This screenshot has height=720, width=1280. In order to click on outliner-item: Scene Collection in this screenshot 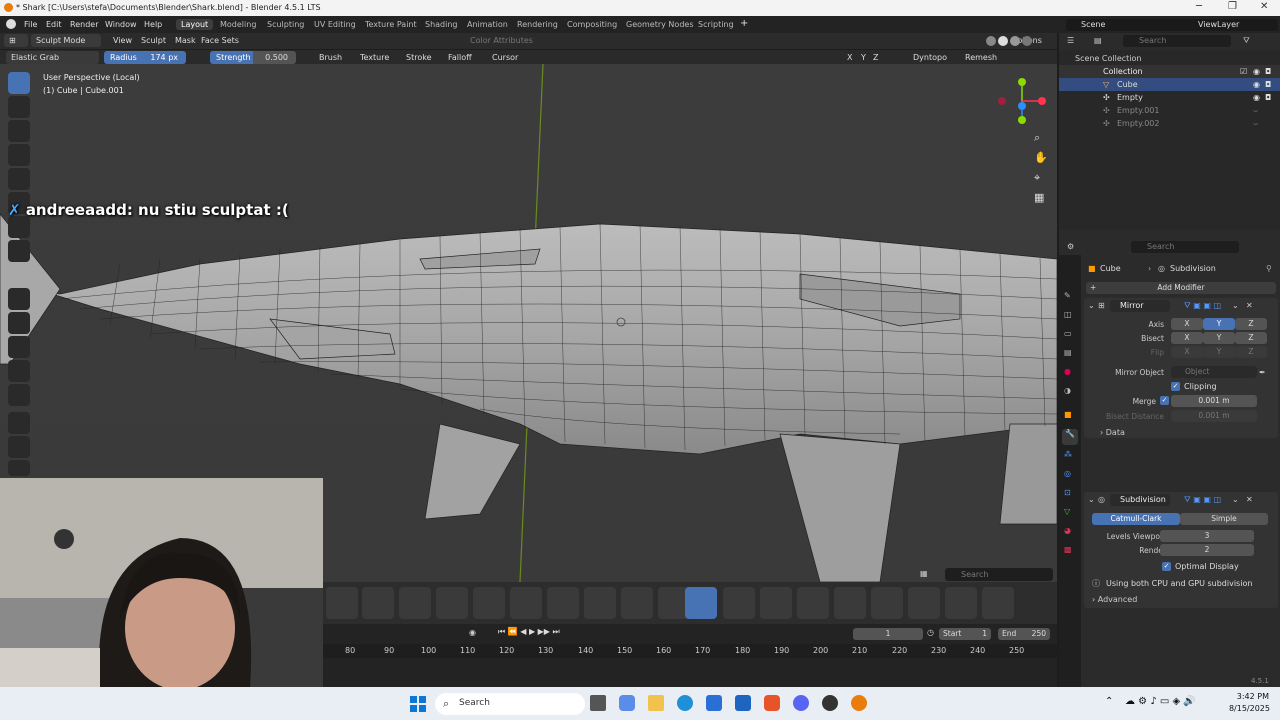, I will do `click(1169, 58)`.